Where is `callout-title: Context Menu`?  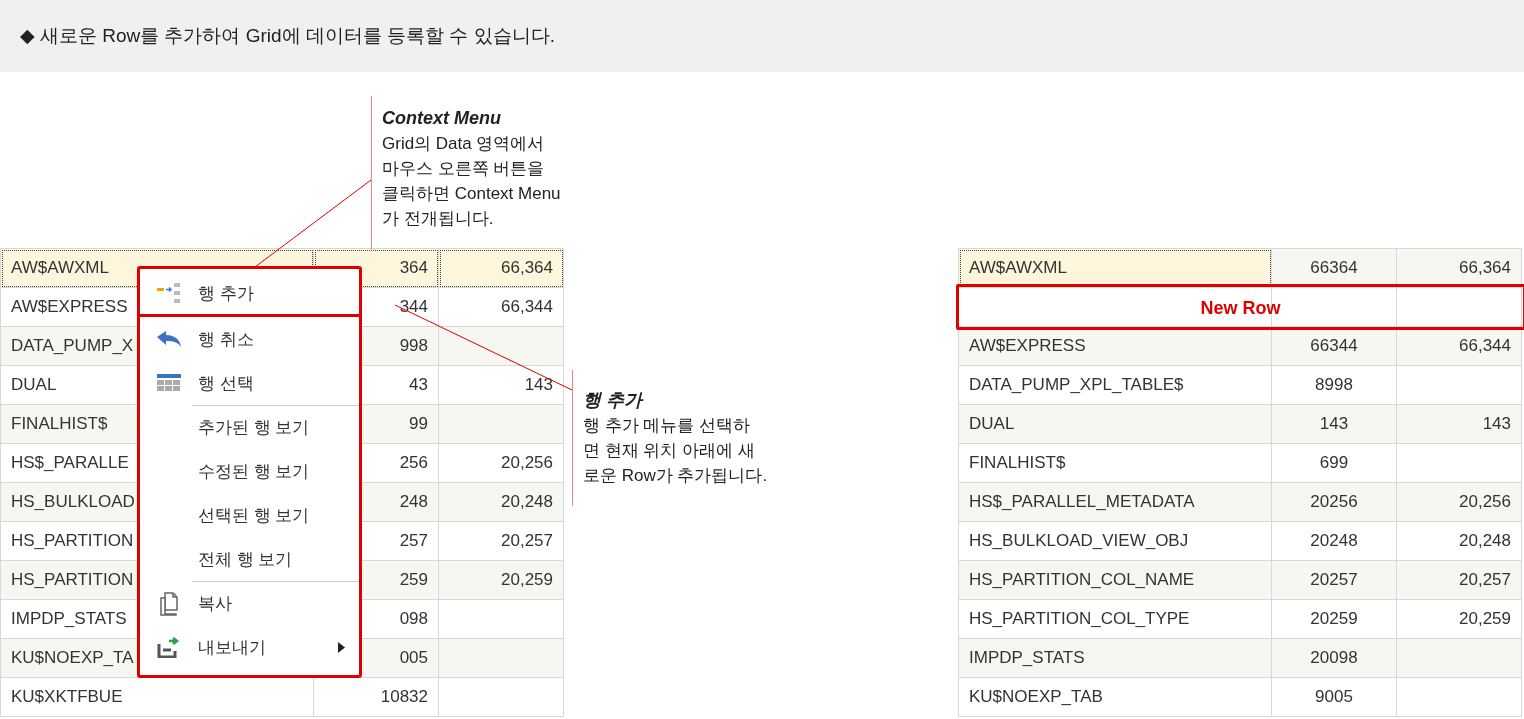 callout-title: Context Menu is located at coordinates (442, 118).